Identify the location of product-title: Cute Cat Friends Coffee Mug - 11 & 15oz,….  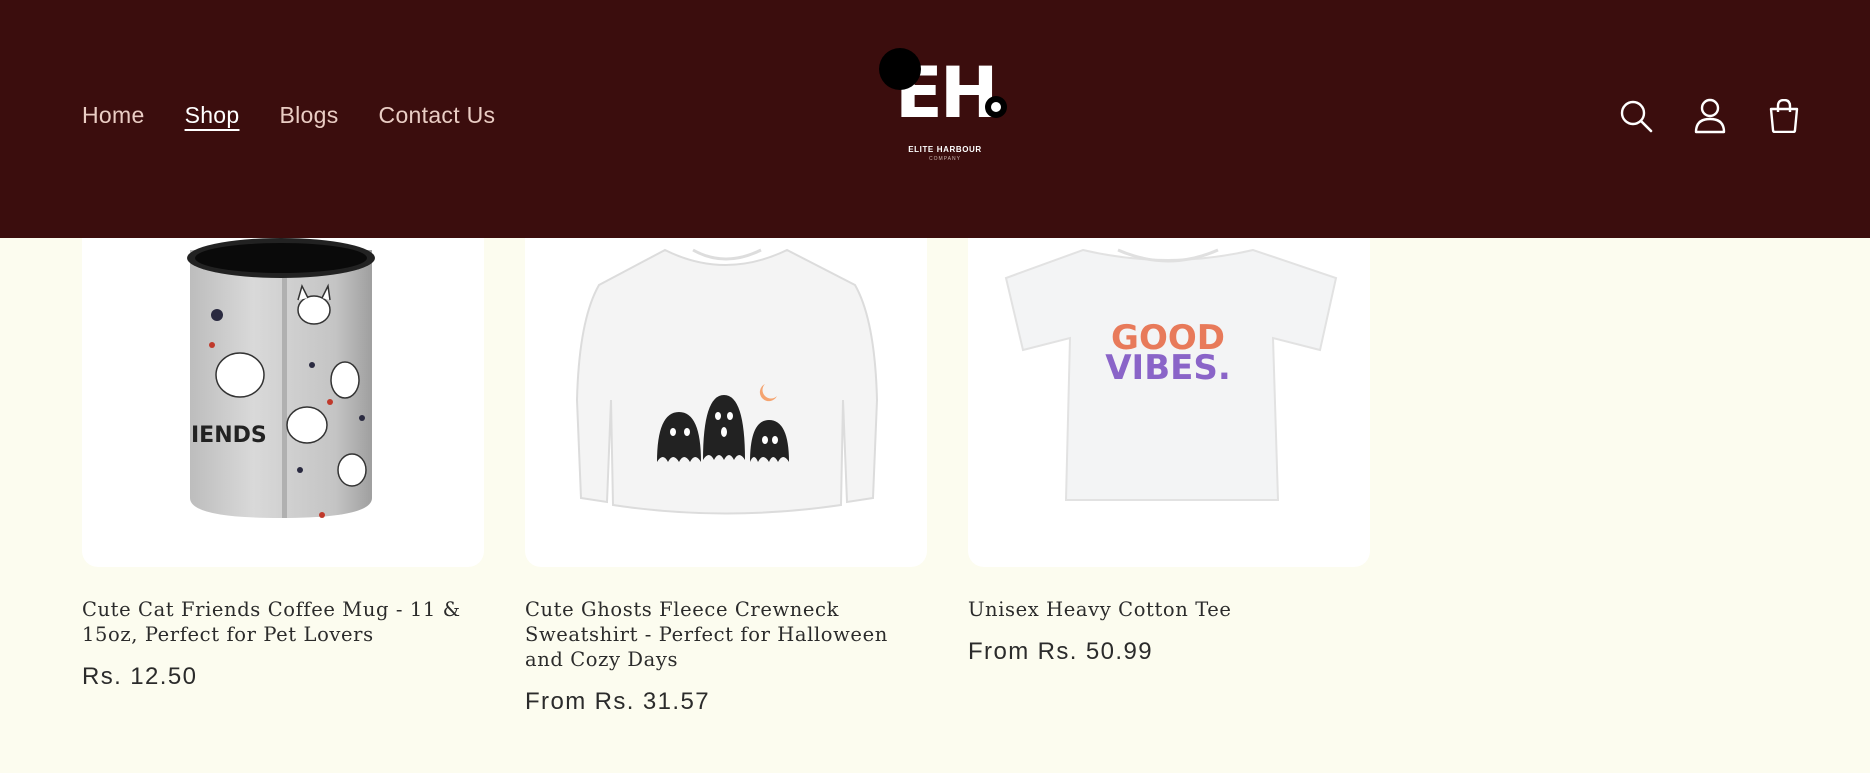
(283, 622).